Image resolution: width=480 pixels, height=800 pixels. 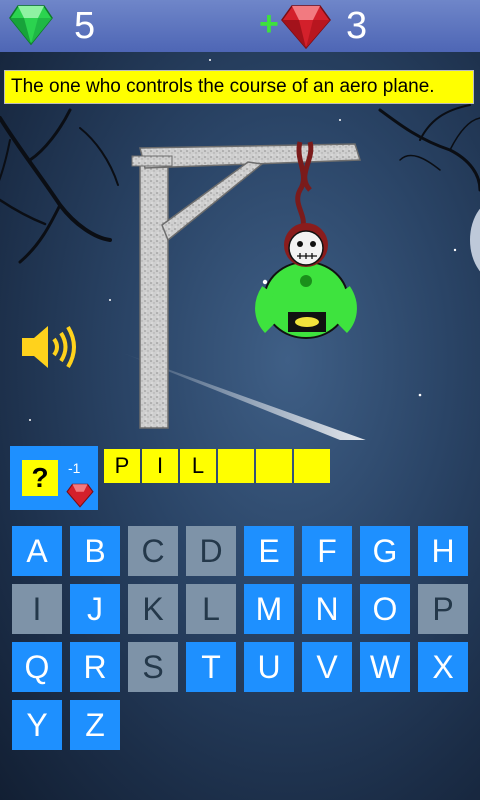 What do you see at coordinates (95, 609) in the screenshot?
I see `letter-key-j: J` at bounding box center [95, 609].